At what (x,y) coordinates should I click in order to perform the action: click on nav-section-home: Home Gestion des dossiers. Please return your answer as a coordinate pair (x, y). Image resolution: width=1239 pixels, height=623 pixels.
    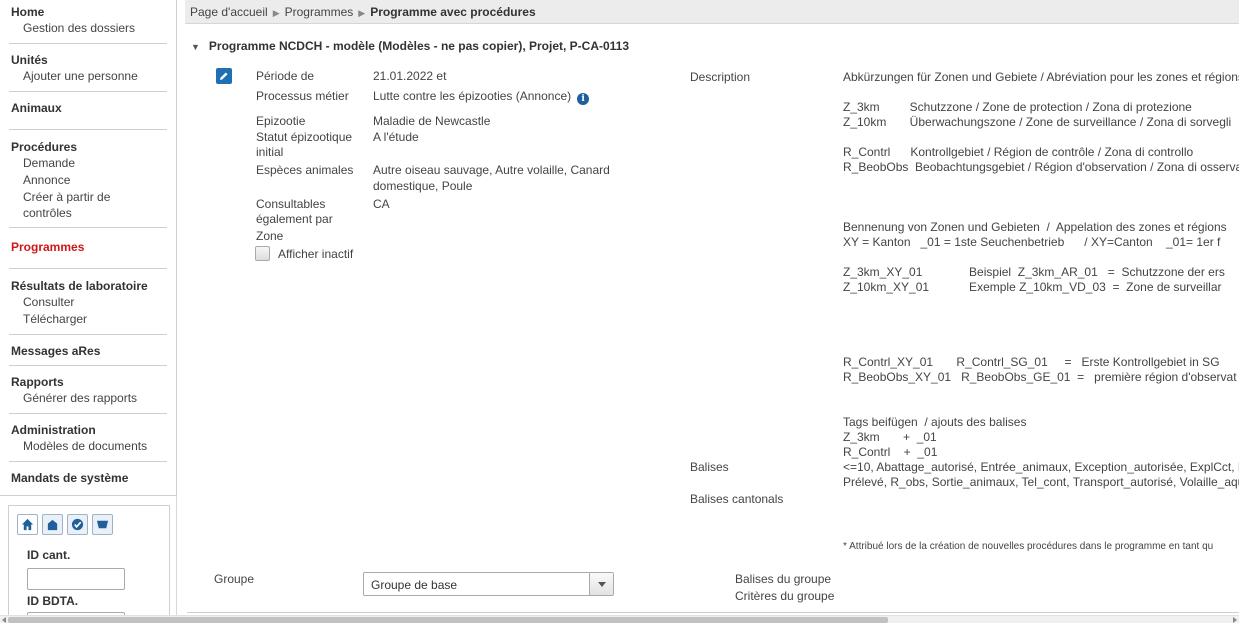
    Looking at the image, I should click on (88, 22).